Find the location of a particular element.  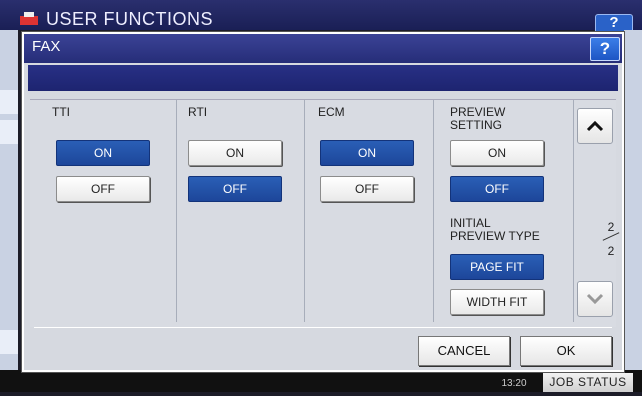

ok-button: OK is located at coordinates (566, 351).